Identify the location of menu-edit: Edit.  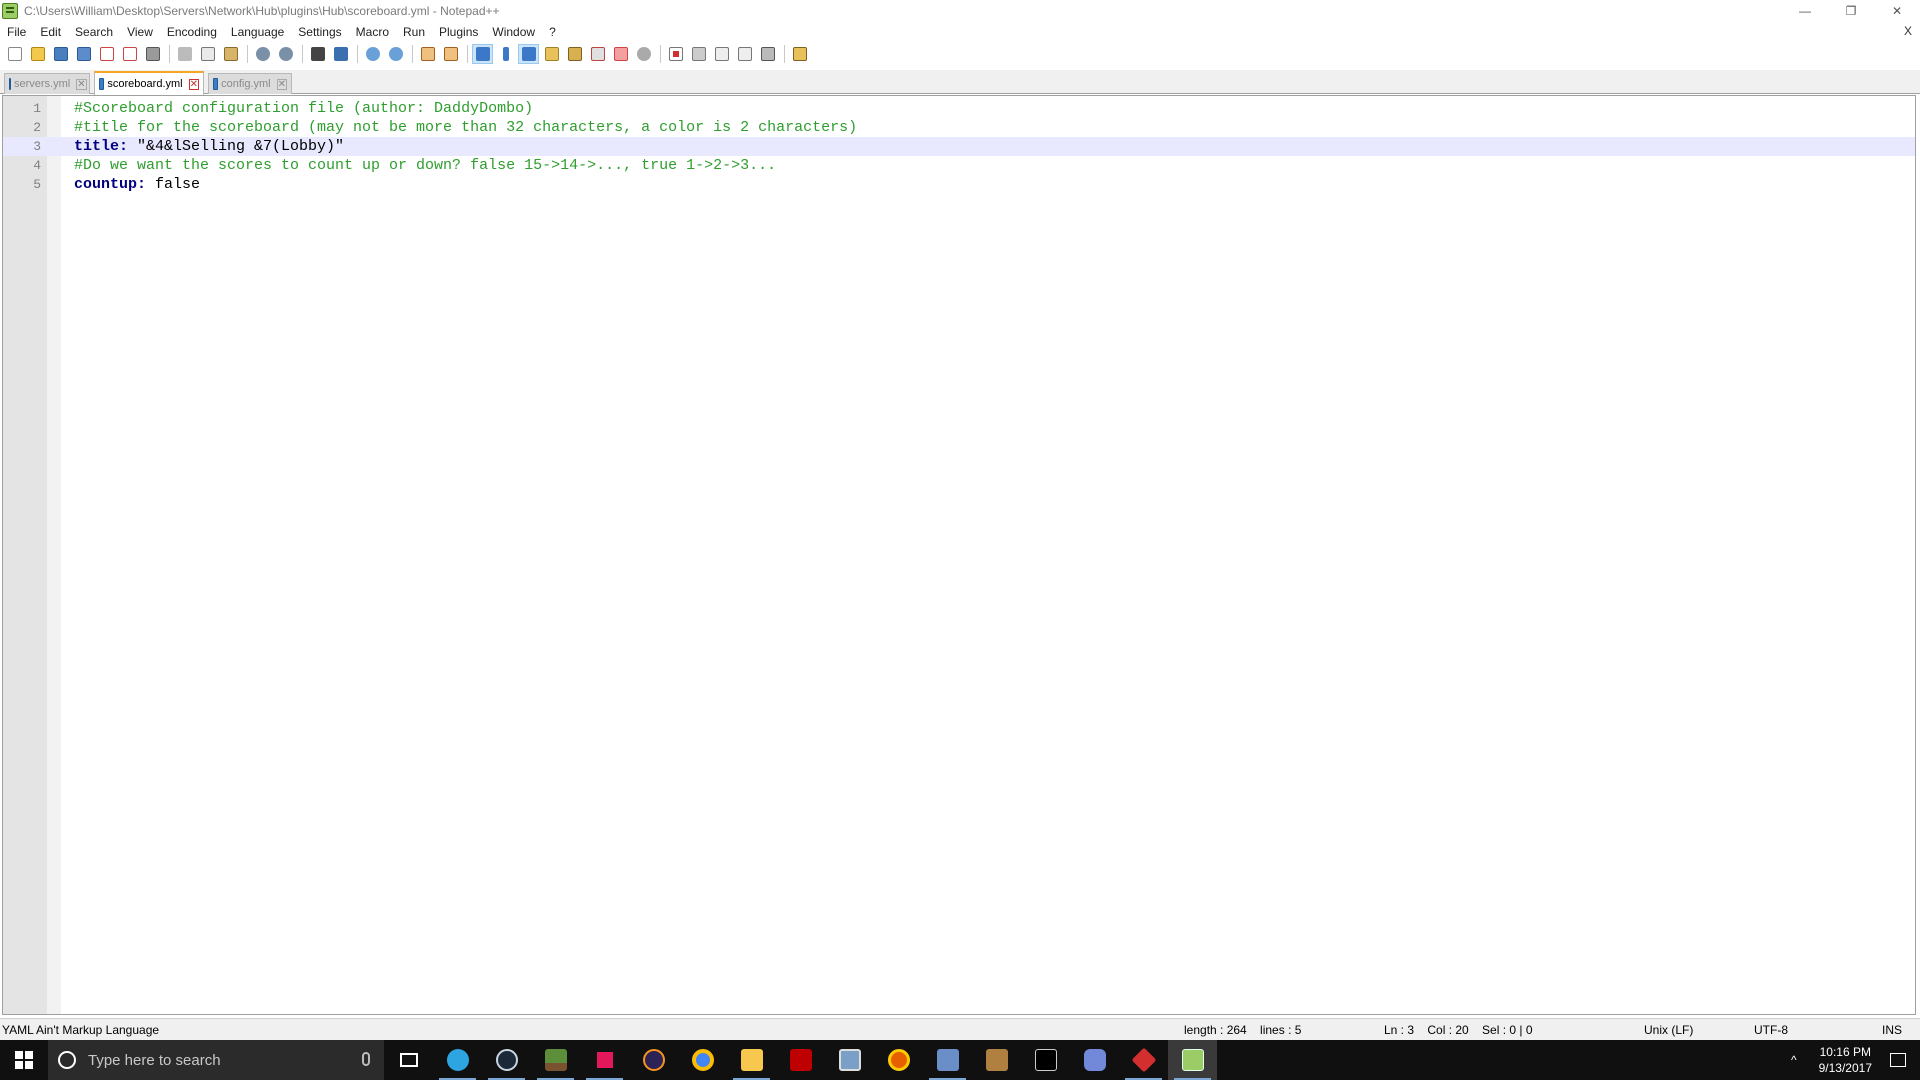
(50, 32).